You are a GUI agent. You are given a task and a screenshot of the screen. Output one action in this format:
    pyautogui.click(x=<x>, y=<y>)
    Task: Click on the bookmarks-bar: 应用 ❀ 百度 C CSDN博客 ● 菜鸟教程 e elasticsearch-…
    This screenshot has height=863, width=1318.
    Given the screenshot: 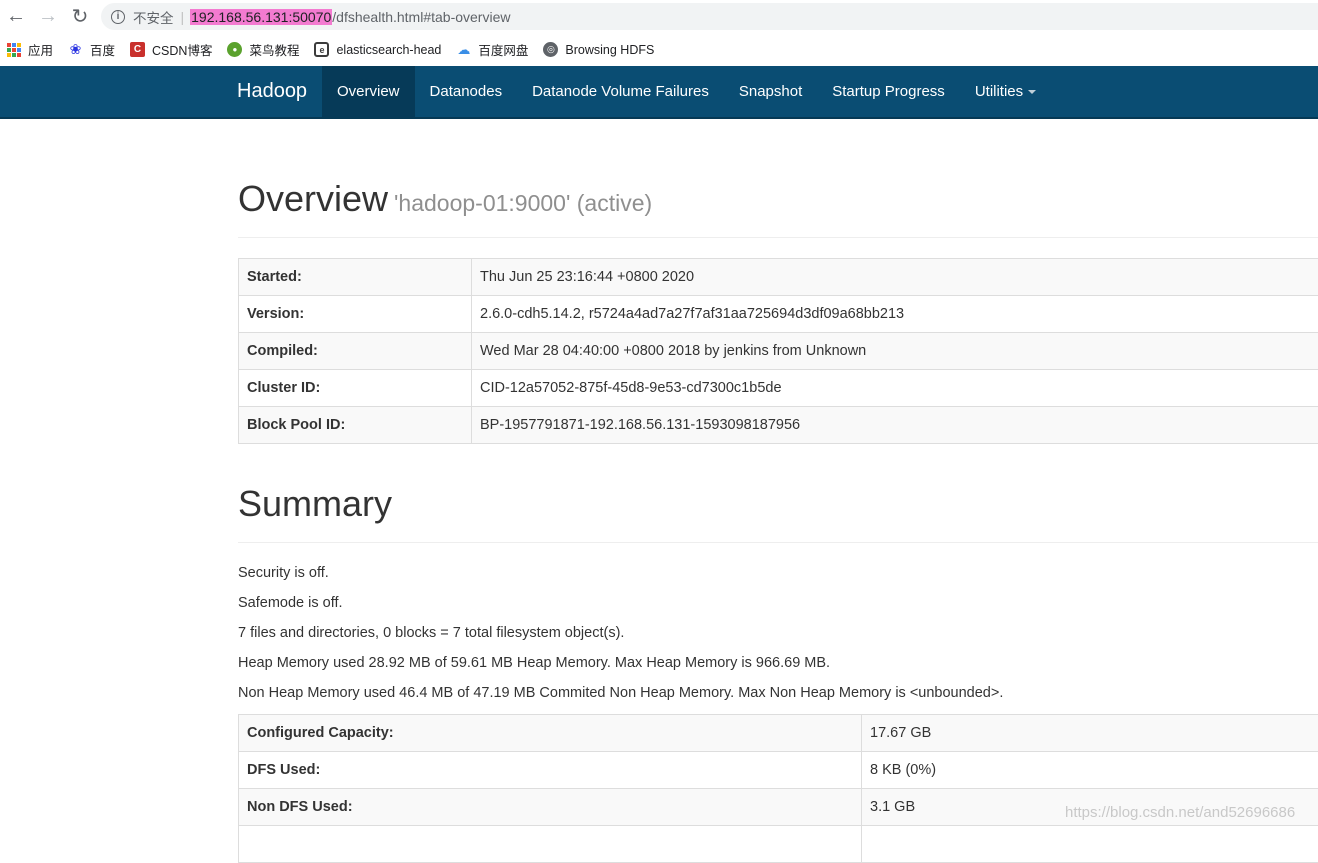 What is the action you would take?
    pyautogui.click(x=659, y=49)
    